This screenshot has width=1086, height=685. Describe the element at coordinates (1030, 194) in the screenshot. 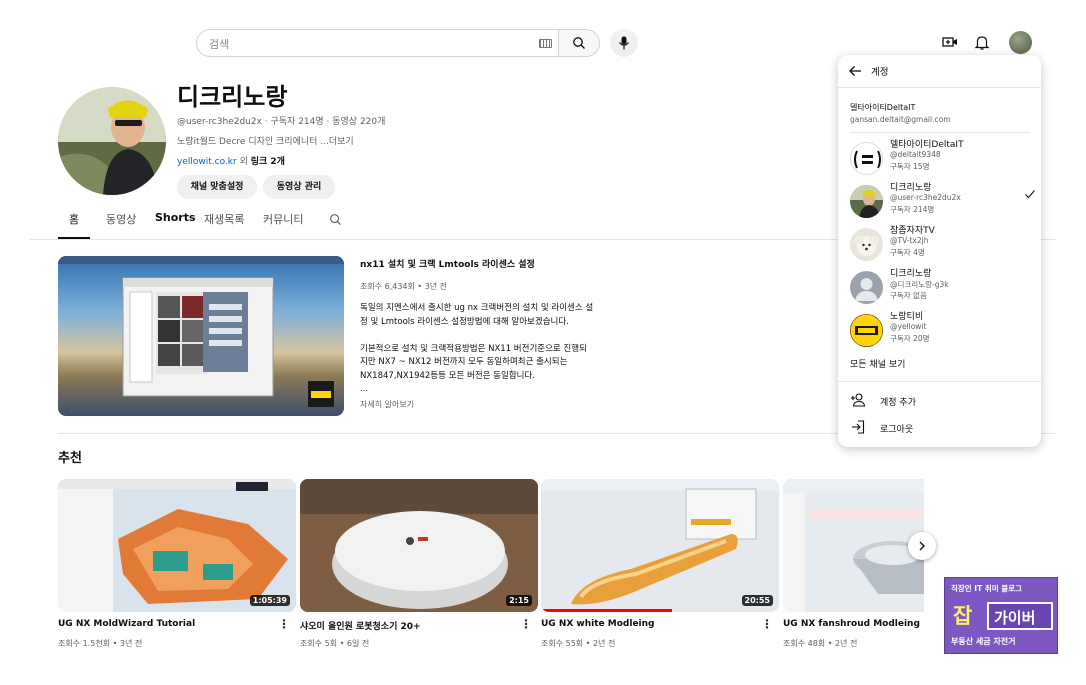

I see `check-icon` at that location.